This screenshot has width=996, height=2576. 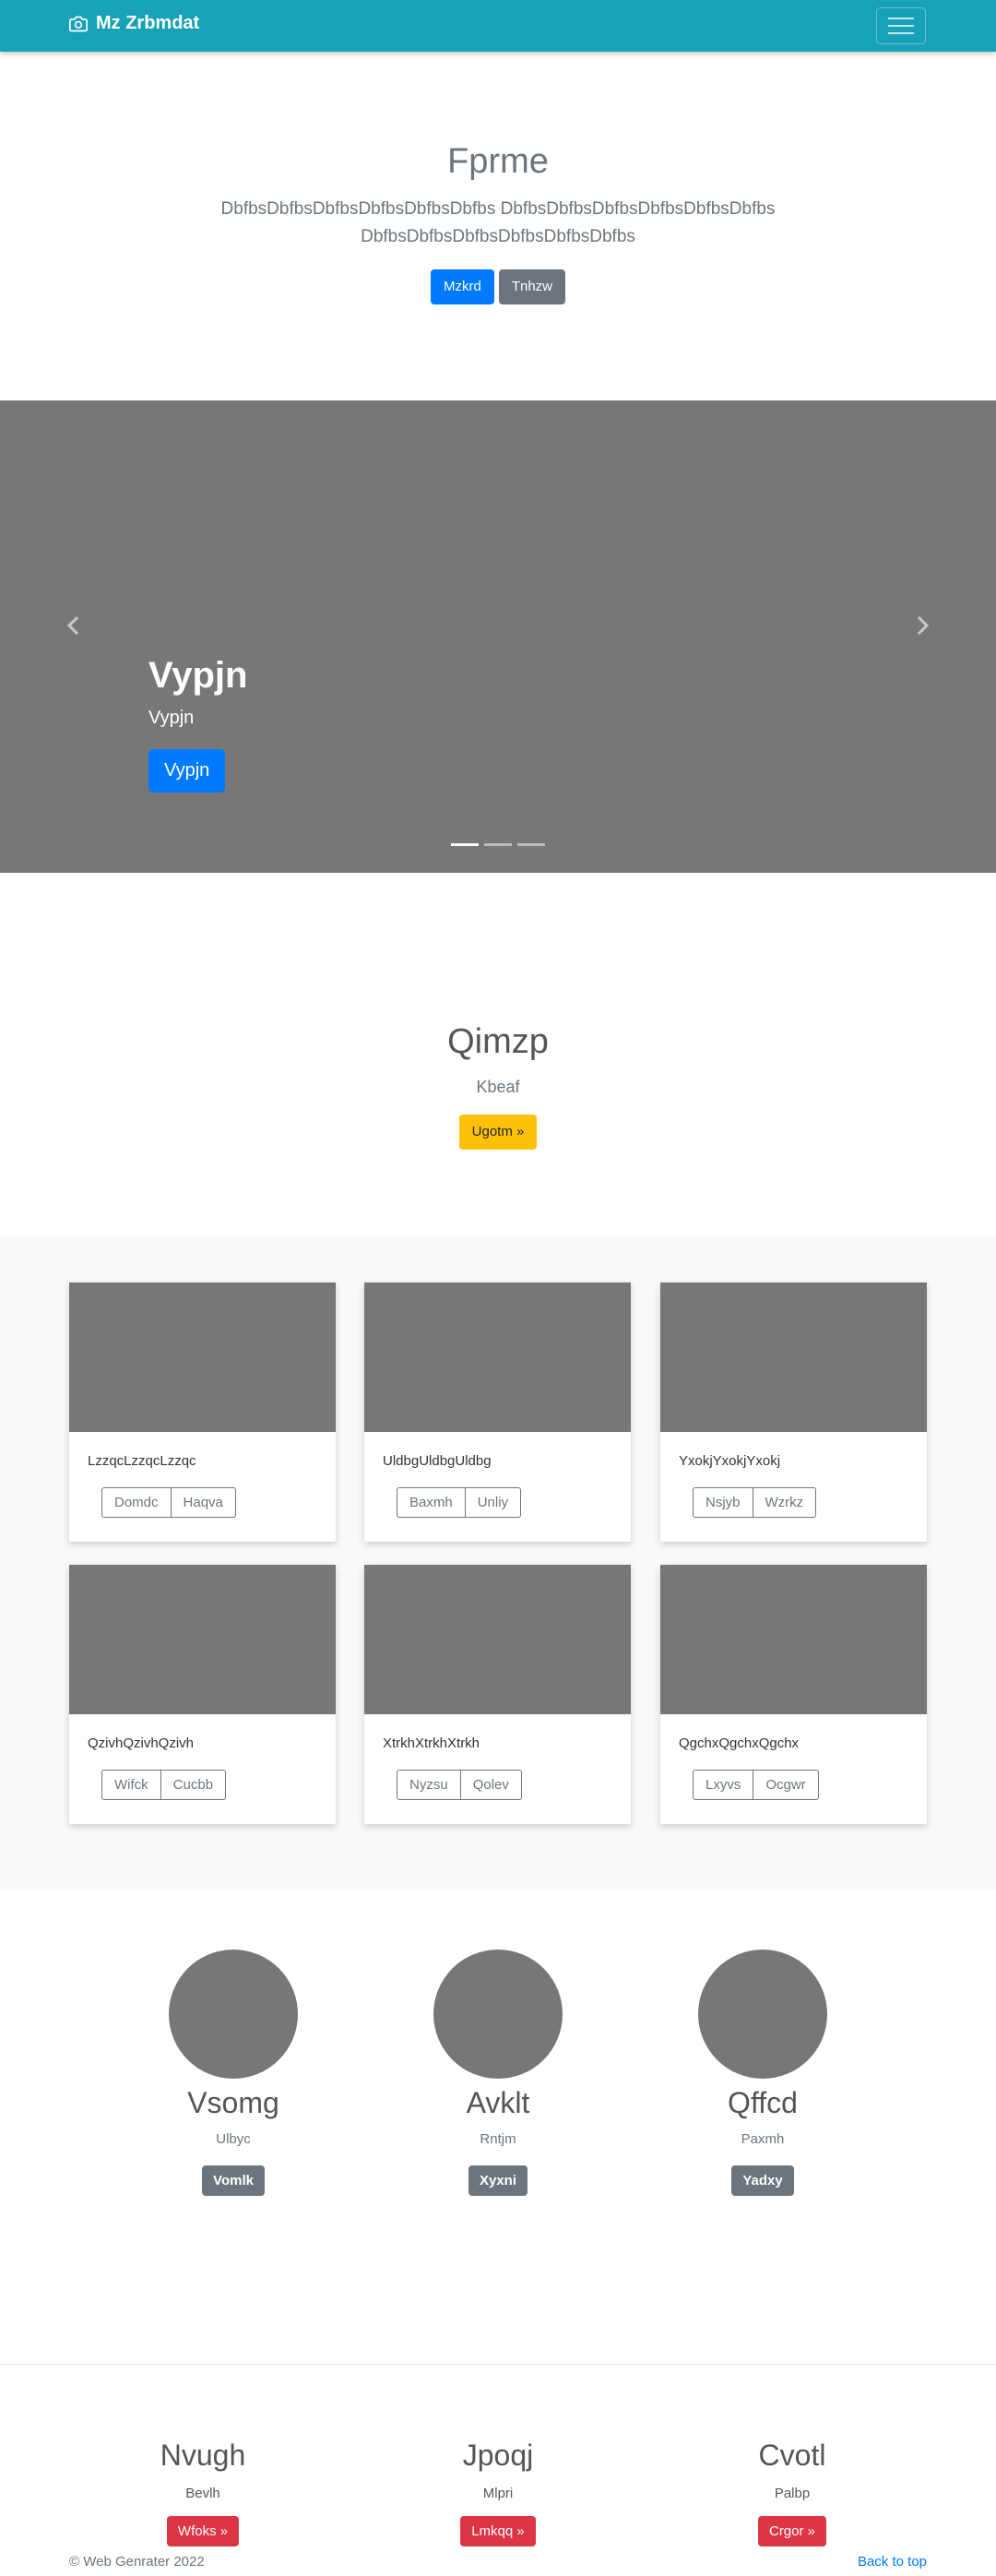 I want to click on album-card: YxokjYxokjYxokj Nsjyb Wzrkz, so click(x=793, y=1412).